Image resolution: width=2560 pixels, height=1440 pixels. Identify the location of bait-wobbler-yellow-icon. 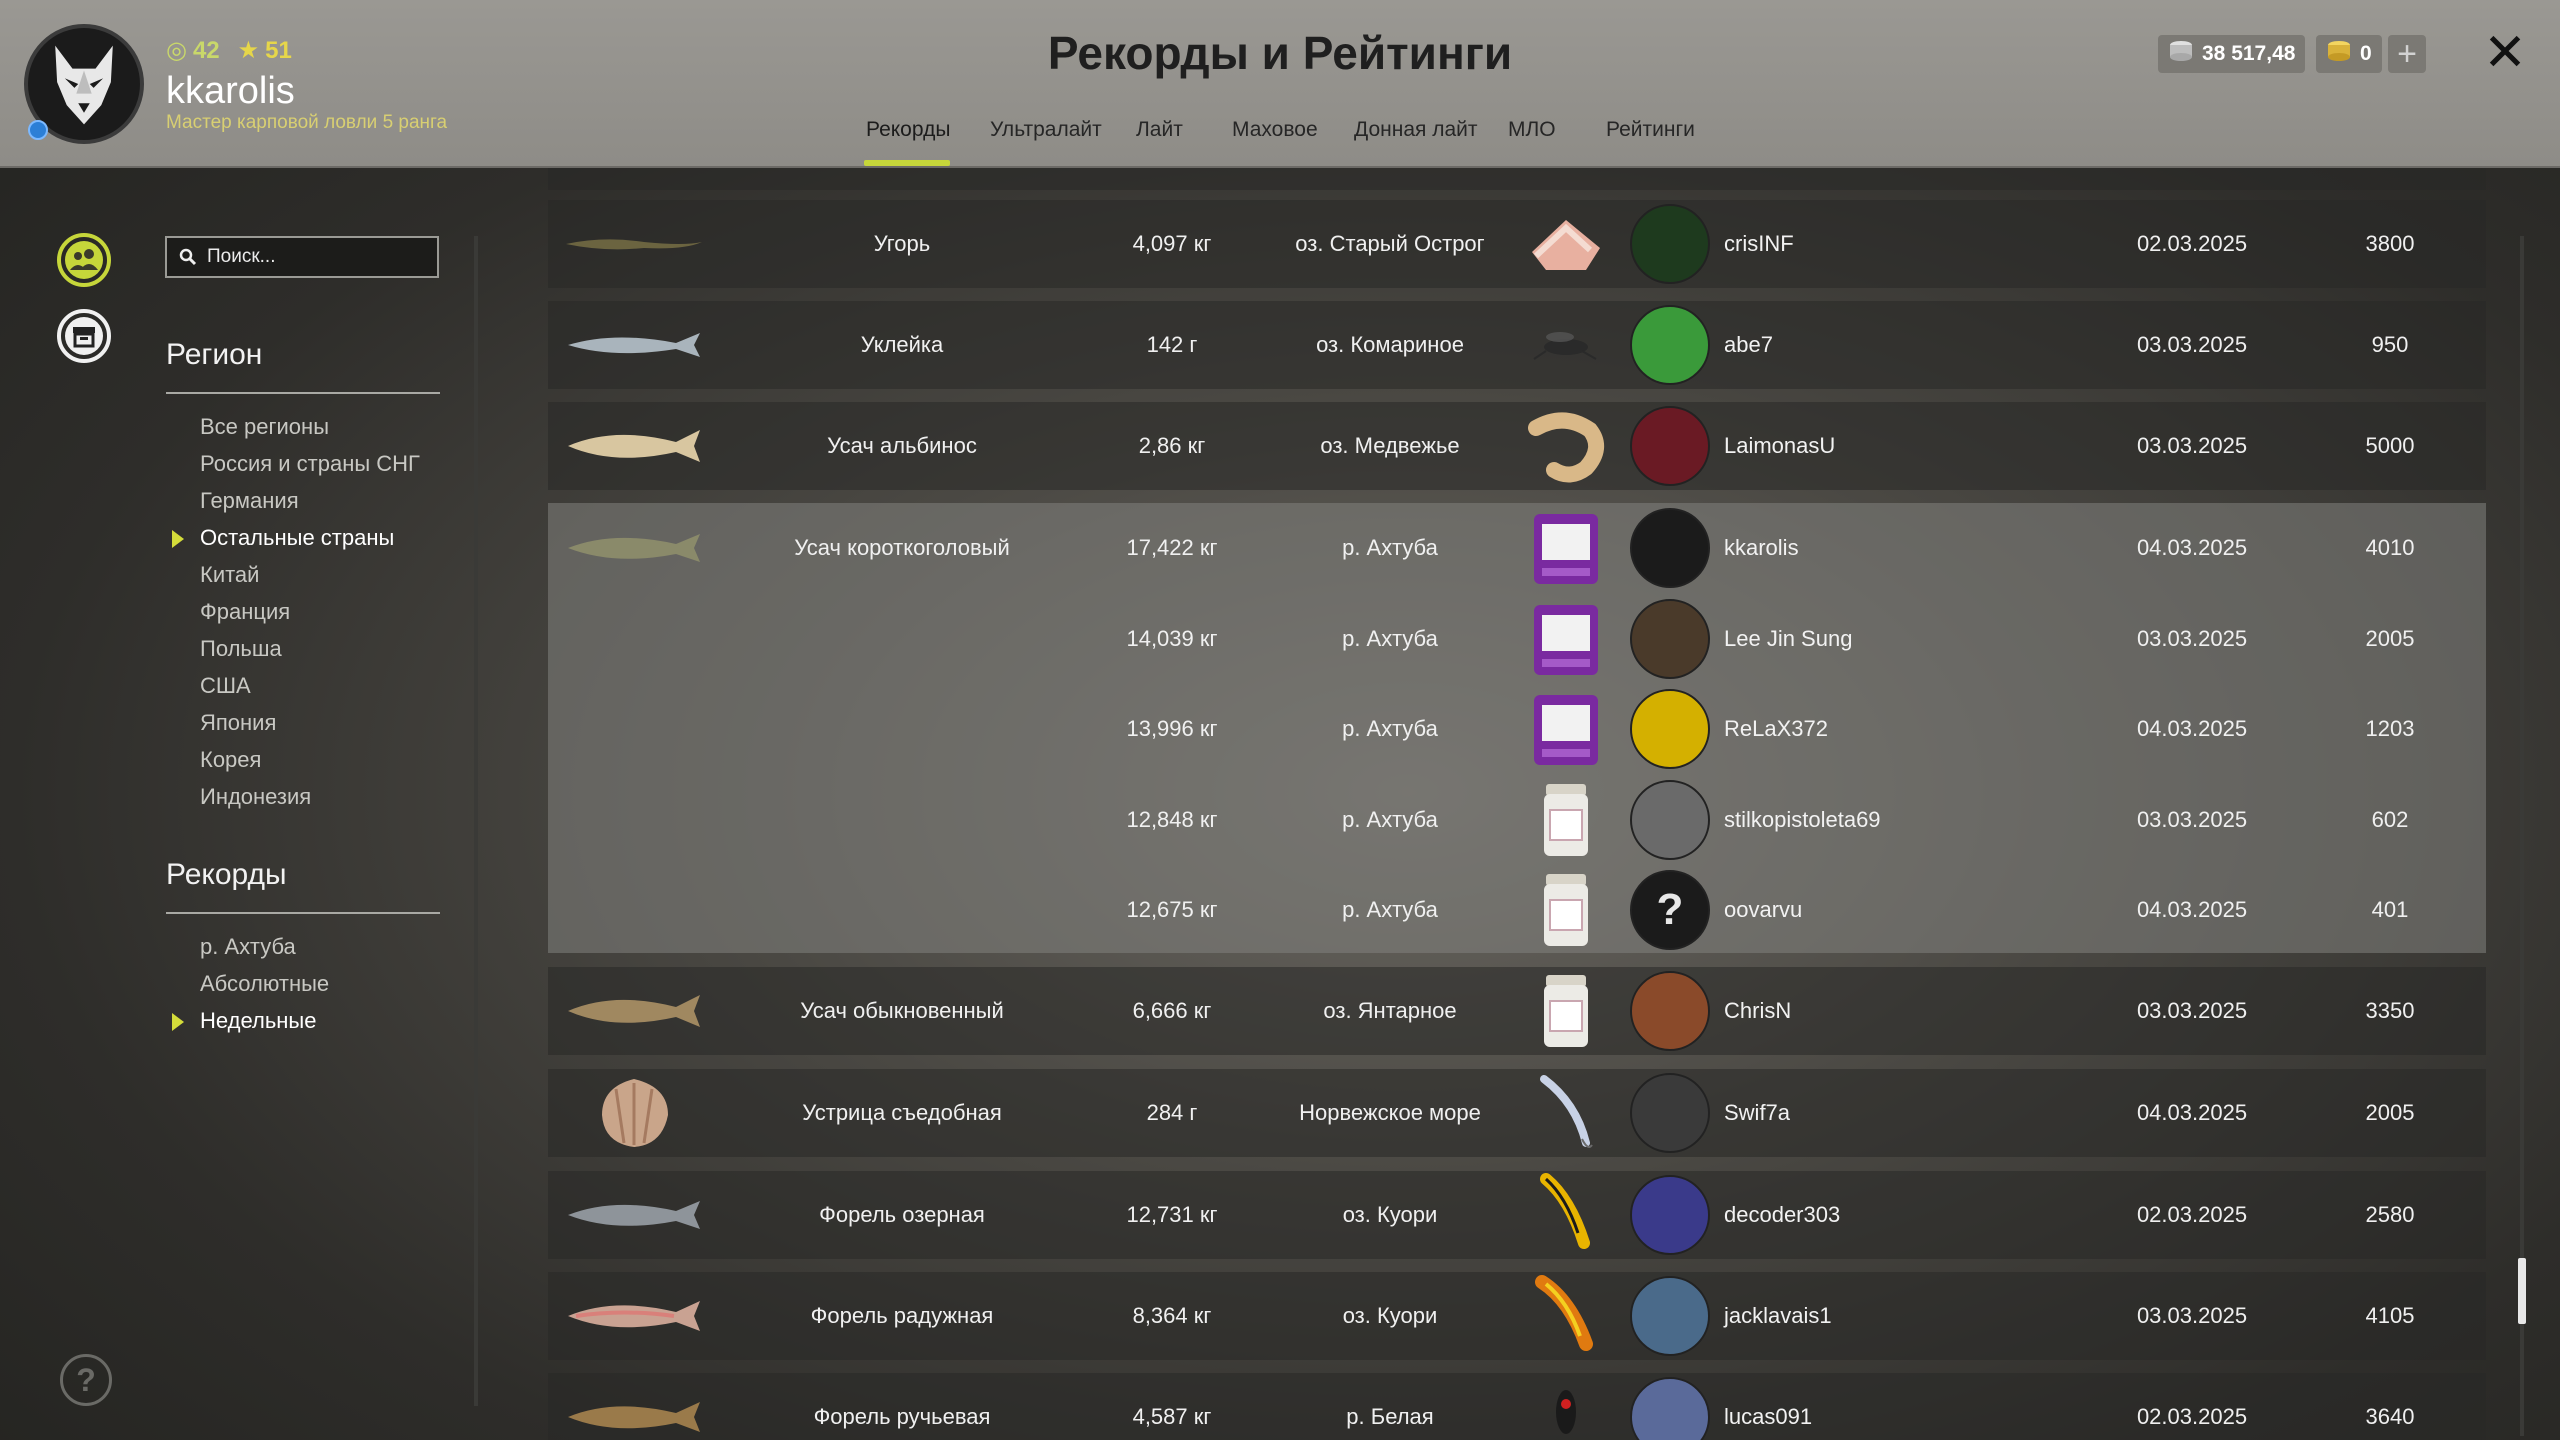
(1565, 1211).